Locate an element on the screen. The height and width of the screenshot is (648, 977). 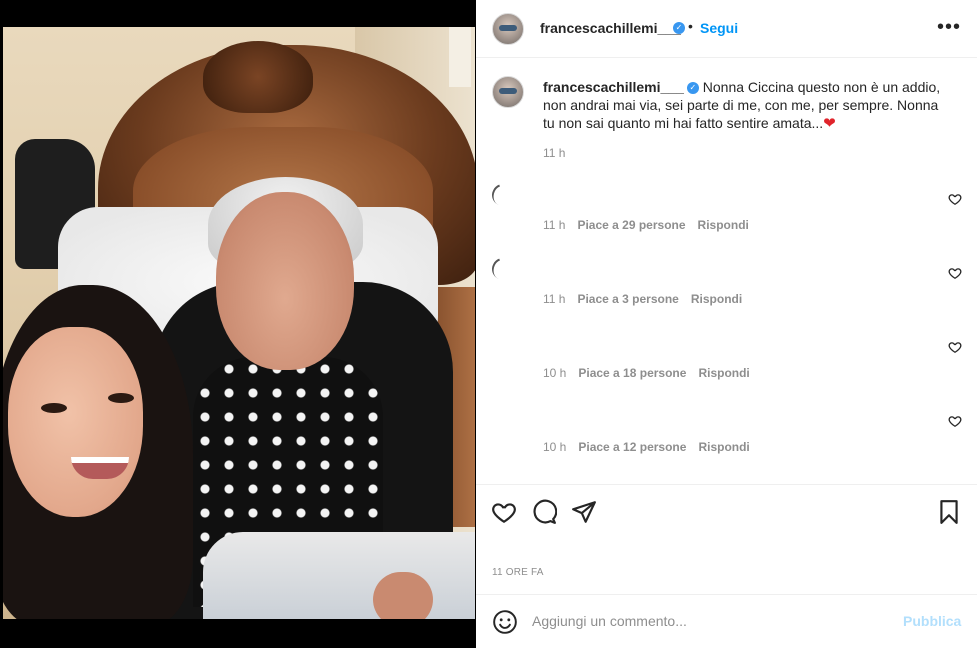
post-actions: 11 ORE FA is located at coordinates (726, 531).